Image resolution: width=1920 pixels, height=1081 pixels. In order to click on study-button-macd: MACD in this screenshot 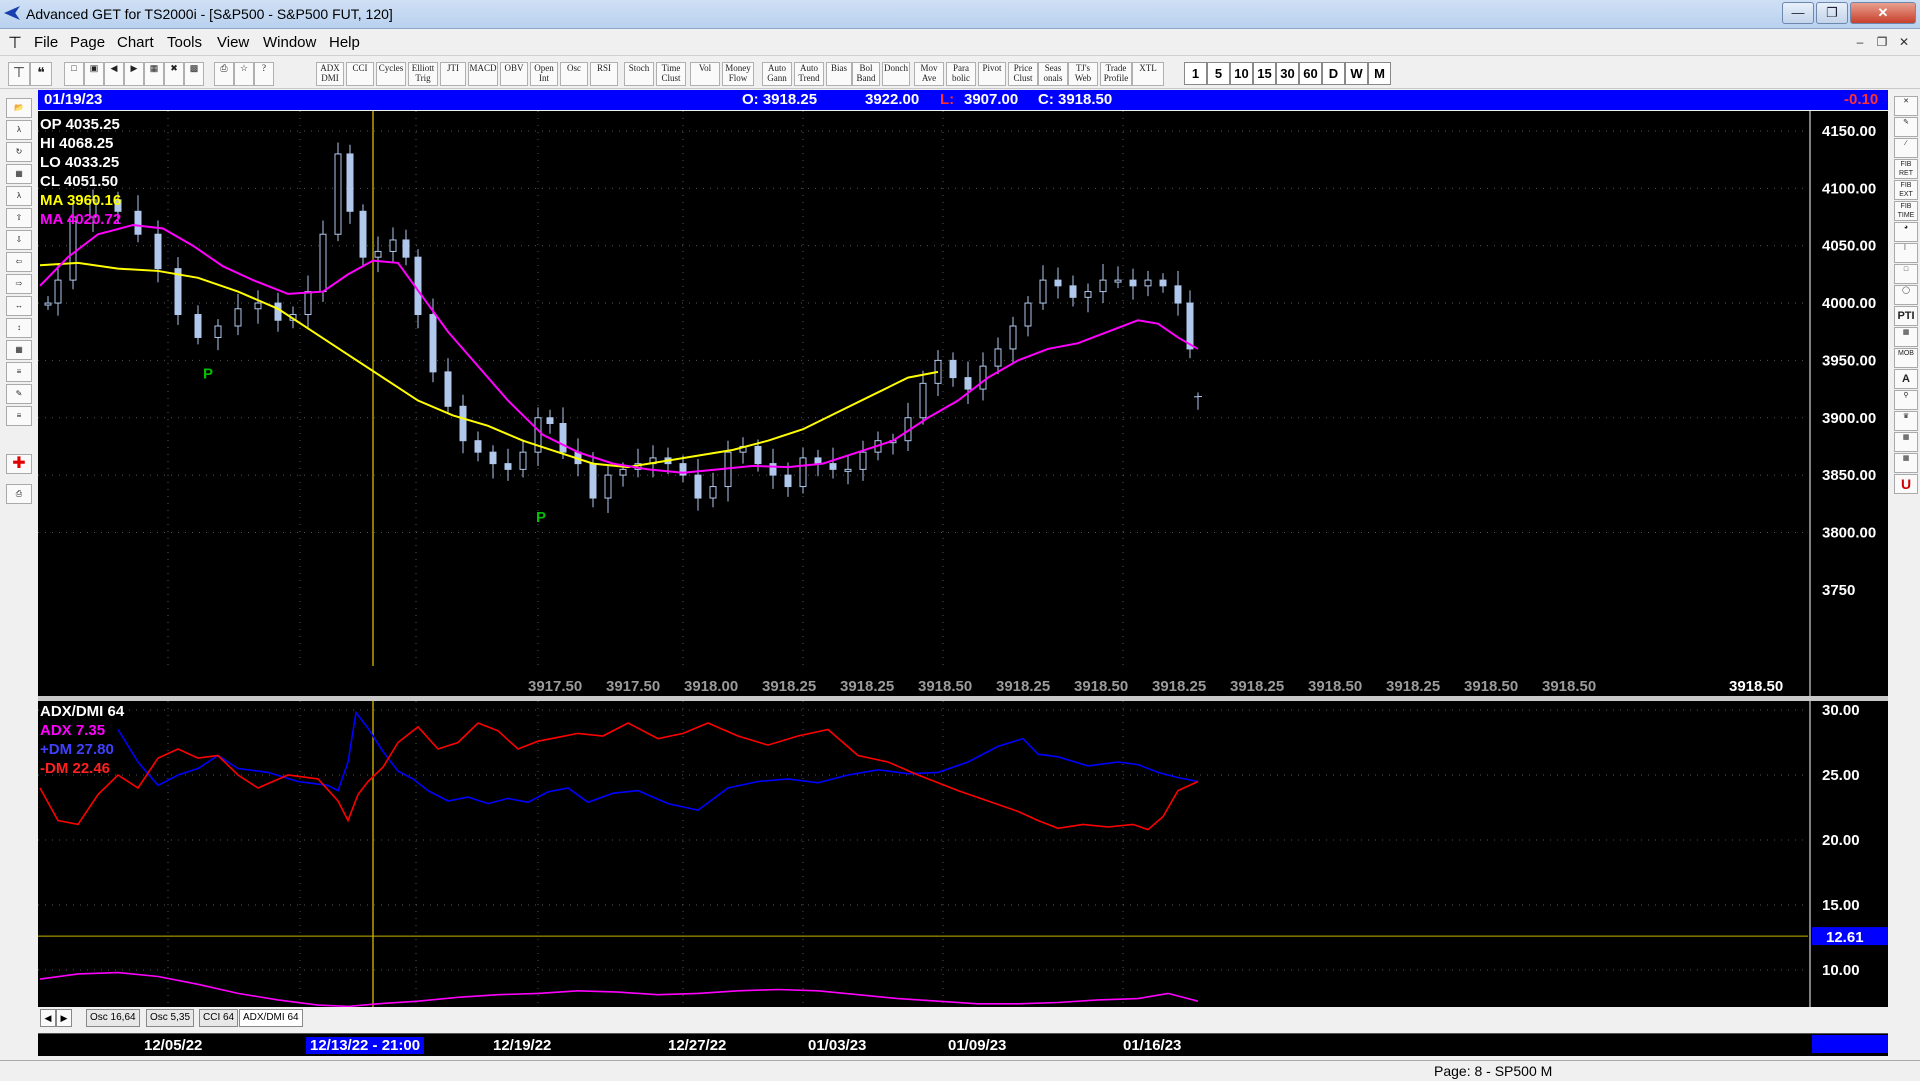, I will do `click(483, 74)`.